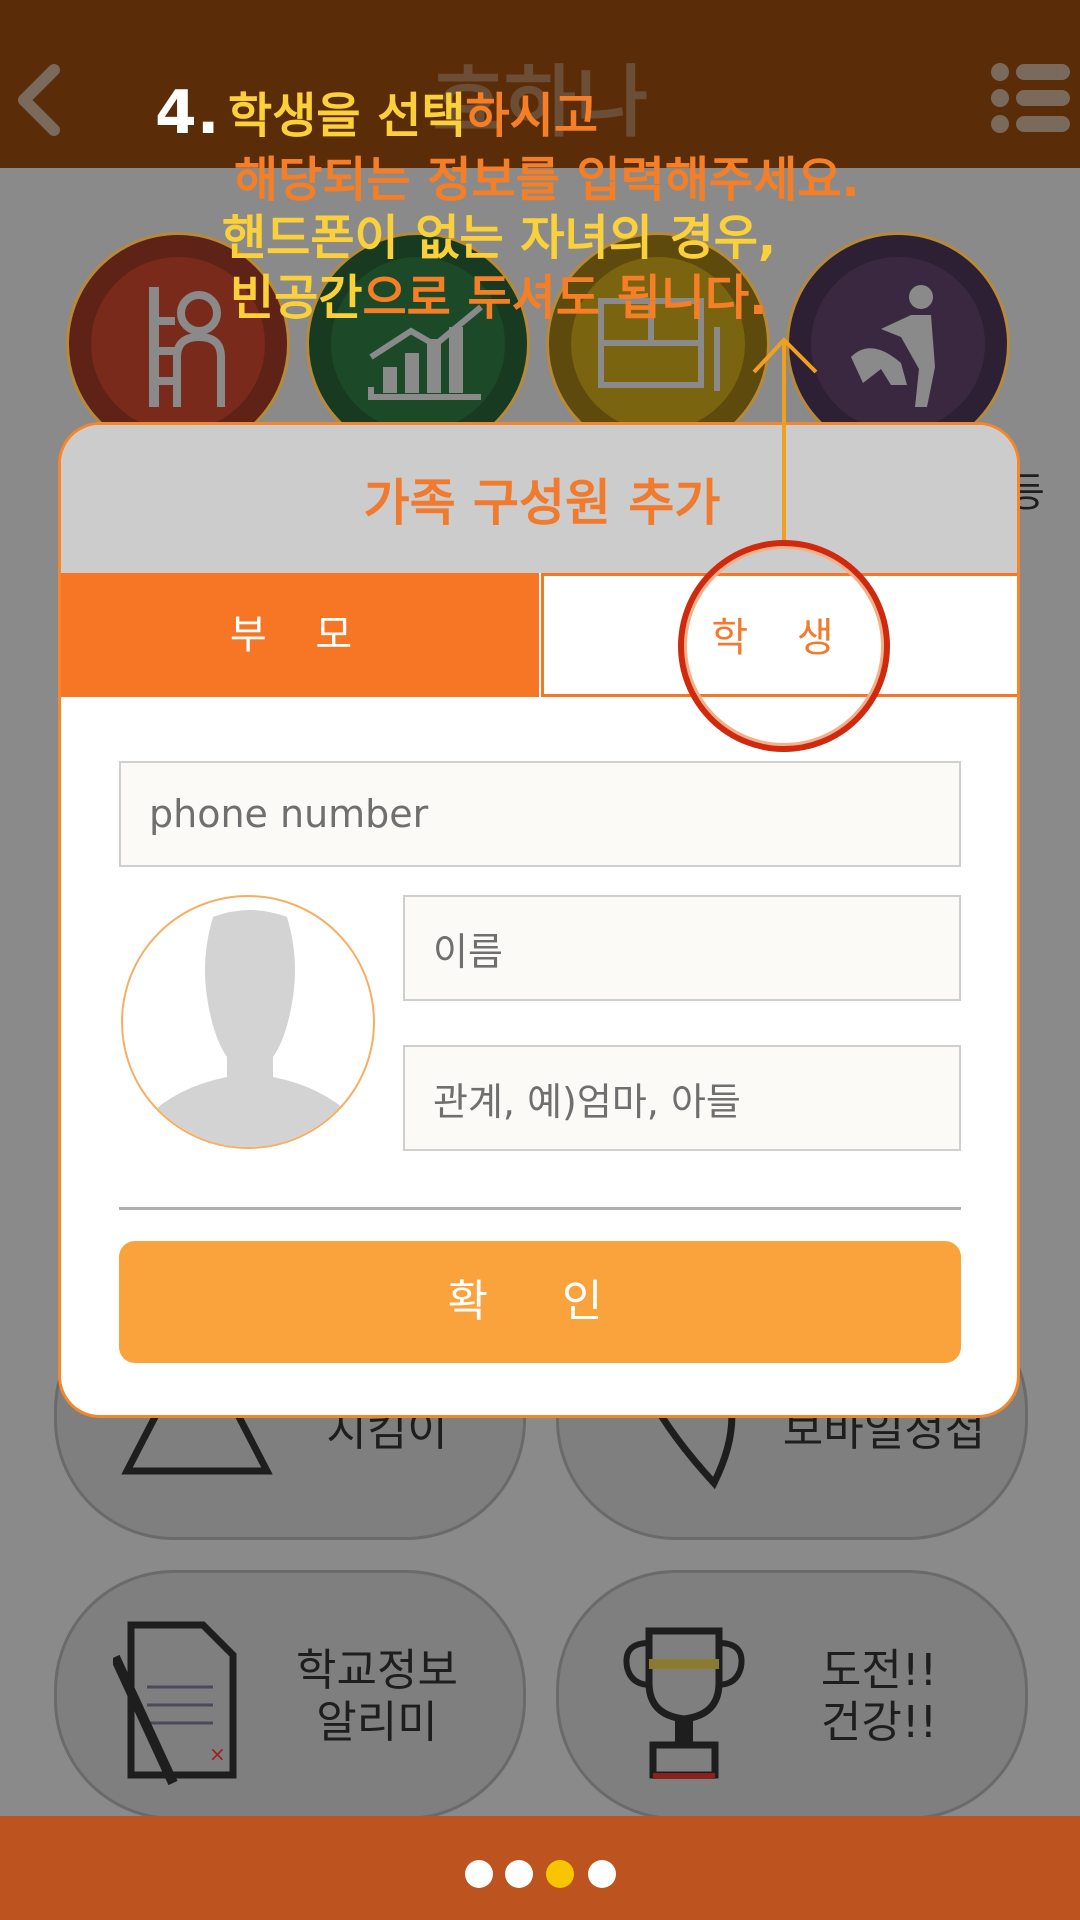 The height and width of the screenshot is (1920, 1080). I want to click on exercise-icon, so click(893, 346).